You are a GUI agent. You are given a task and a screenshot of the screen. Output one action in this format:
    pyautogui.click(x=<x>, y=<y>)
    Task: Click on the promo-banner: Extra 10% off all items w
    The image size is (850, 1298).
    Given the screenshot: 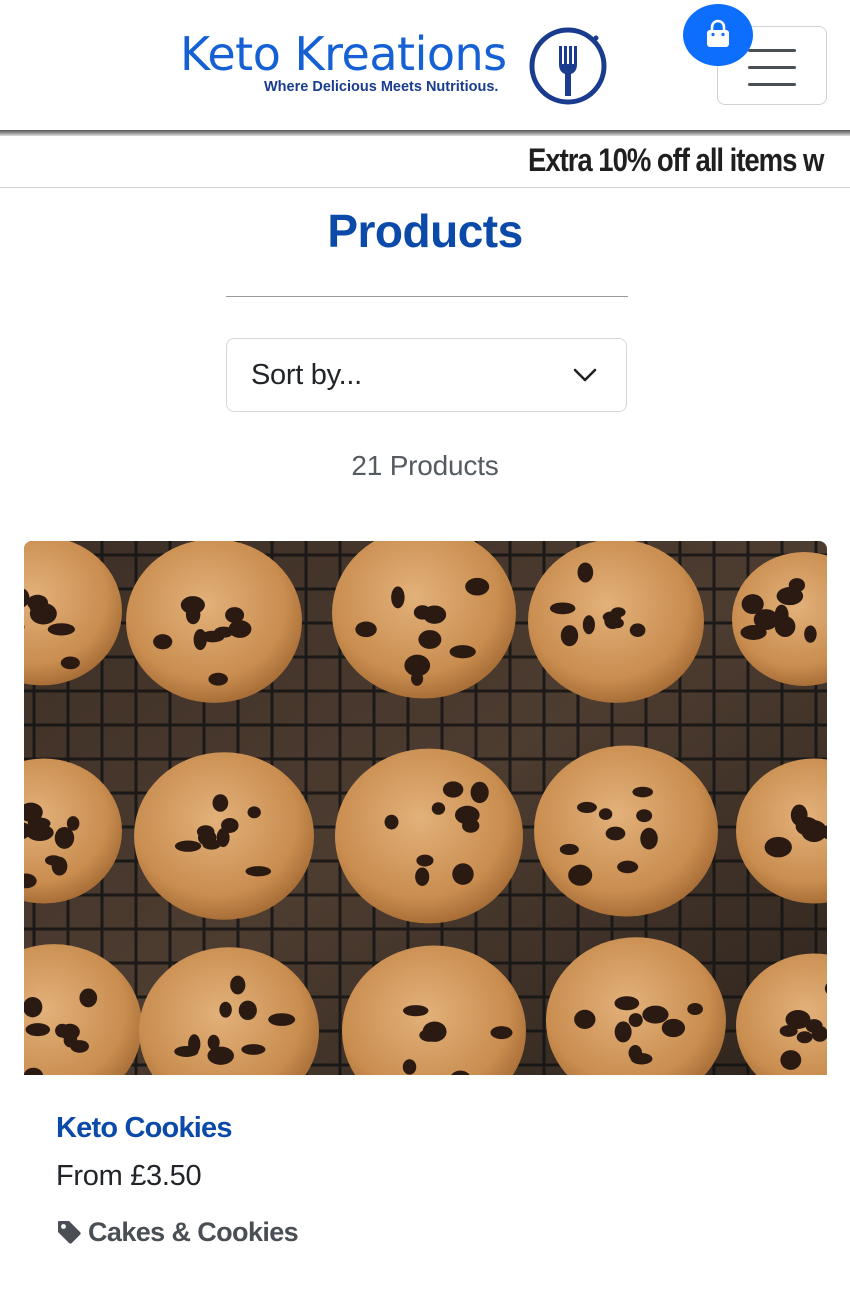 What is the action you would take?
    pyautogui.click(x=425, y=162)
    